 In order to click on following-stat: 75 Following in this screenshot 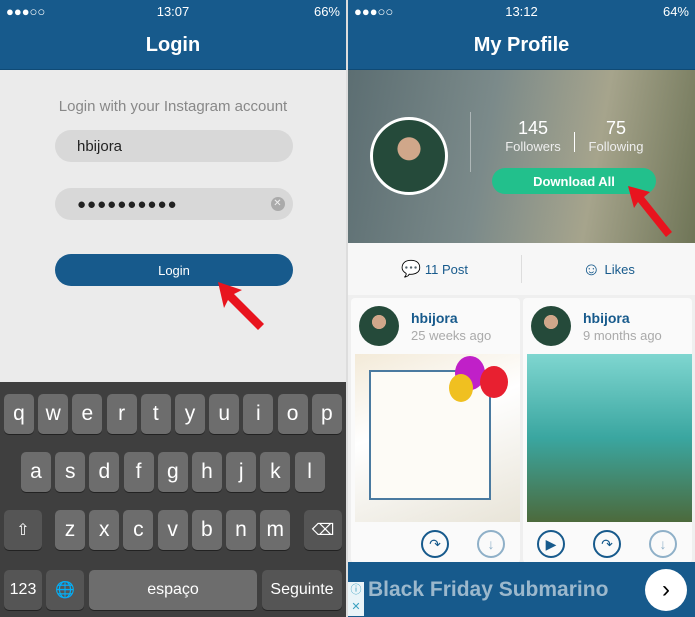, I will do `click(616, 136)`.